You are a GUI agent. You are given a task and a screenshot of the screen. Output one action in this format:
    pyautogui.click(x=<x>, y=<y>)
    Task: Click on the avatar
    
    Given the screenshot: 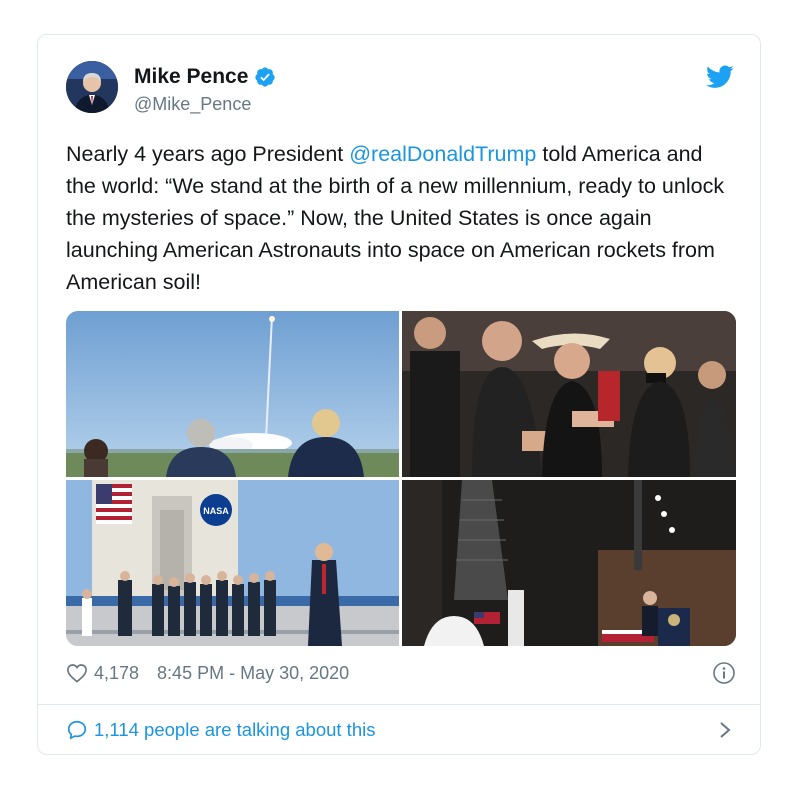 What is the action you would take?
    pyautogui.click(x=92, y=87)
    